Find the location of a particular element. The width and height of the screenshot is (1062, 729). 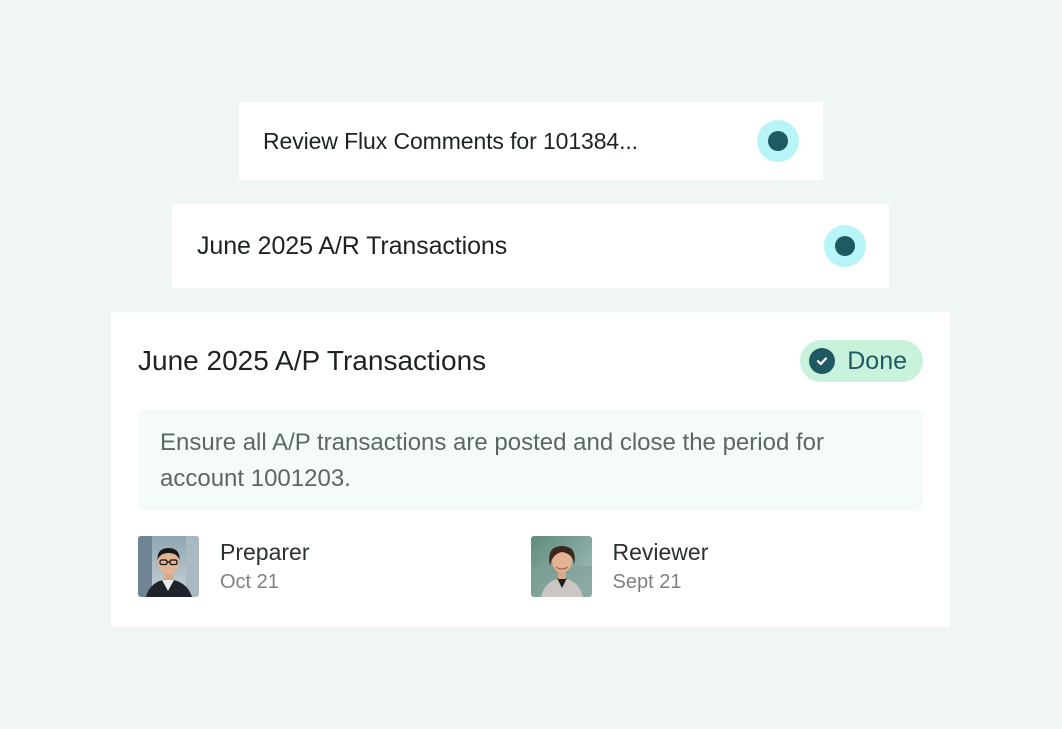

preparer-avatar is located at coordinates (168, 566).